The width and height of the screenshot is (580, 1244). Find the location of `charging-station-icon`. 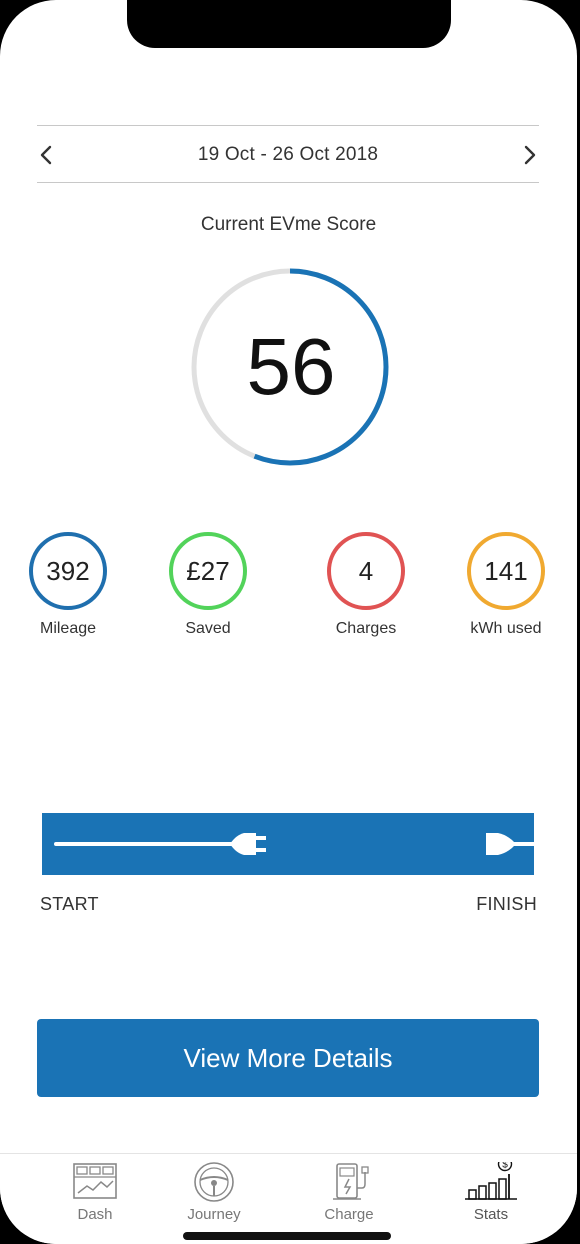

charging-station-icon is located at coordinates (351, 1181).